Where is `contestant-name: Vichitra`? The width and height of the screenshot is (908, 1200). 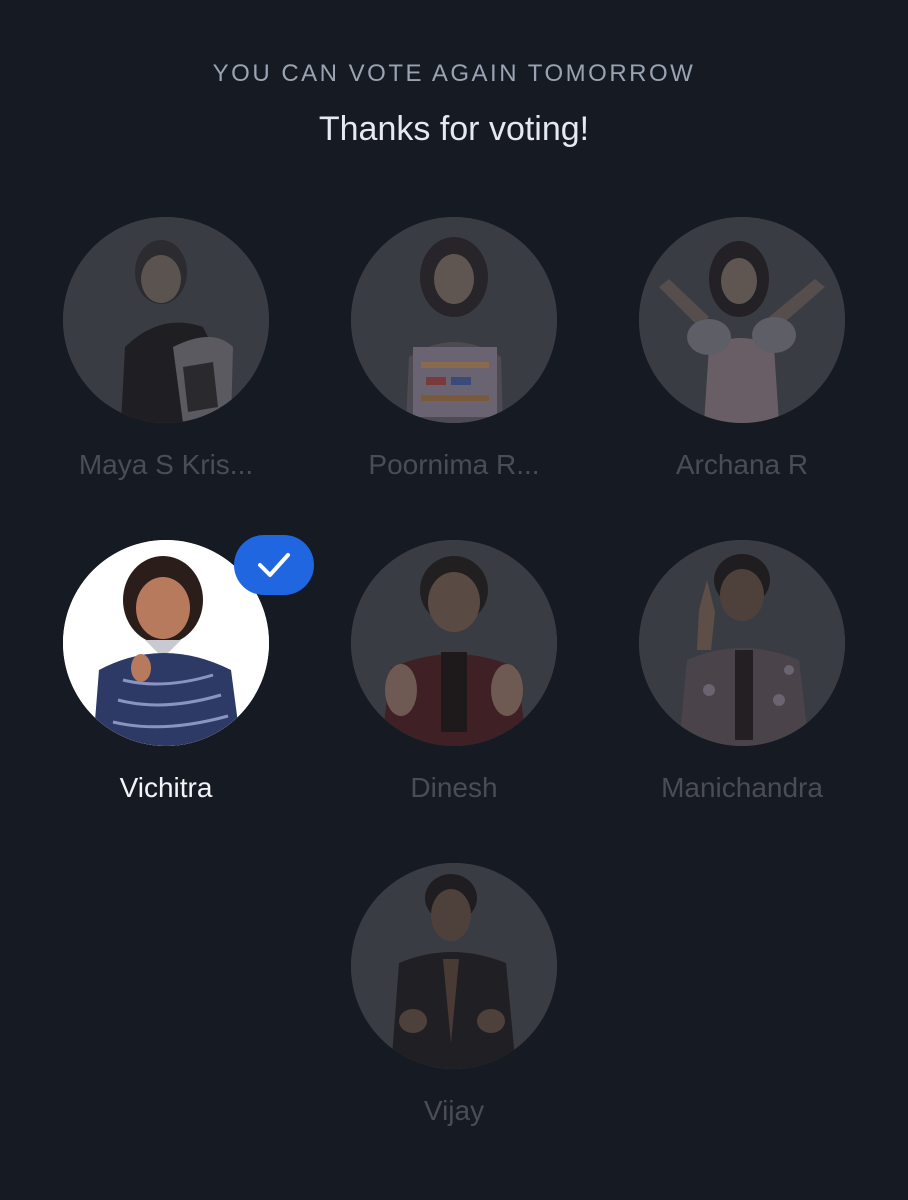
contestant-name: Vichitra is located at coordinates (166, 787).